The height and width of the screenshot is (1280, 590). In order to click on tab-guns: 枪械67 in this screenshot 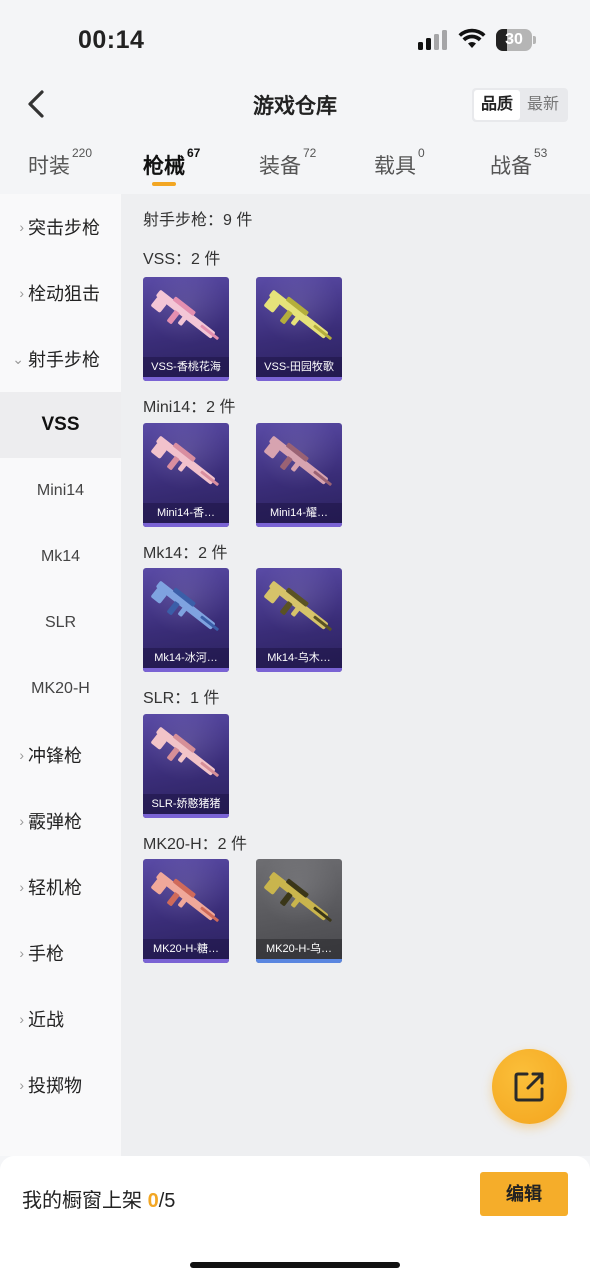, I will do `click(171, 163)`.